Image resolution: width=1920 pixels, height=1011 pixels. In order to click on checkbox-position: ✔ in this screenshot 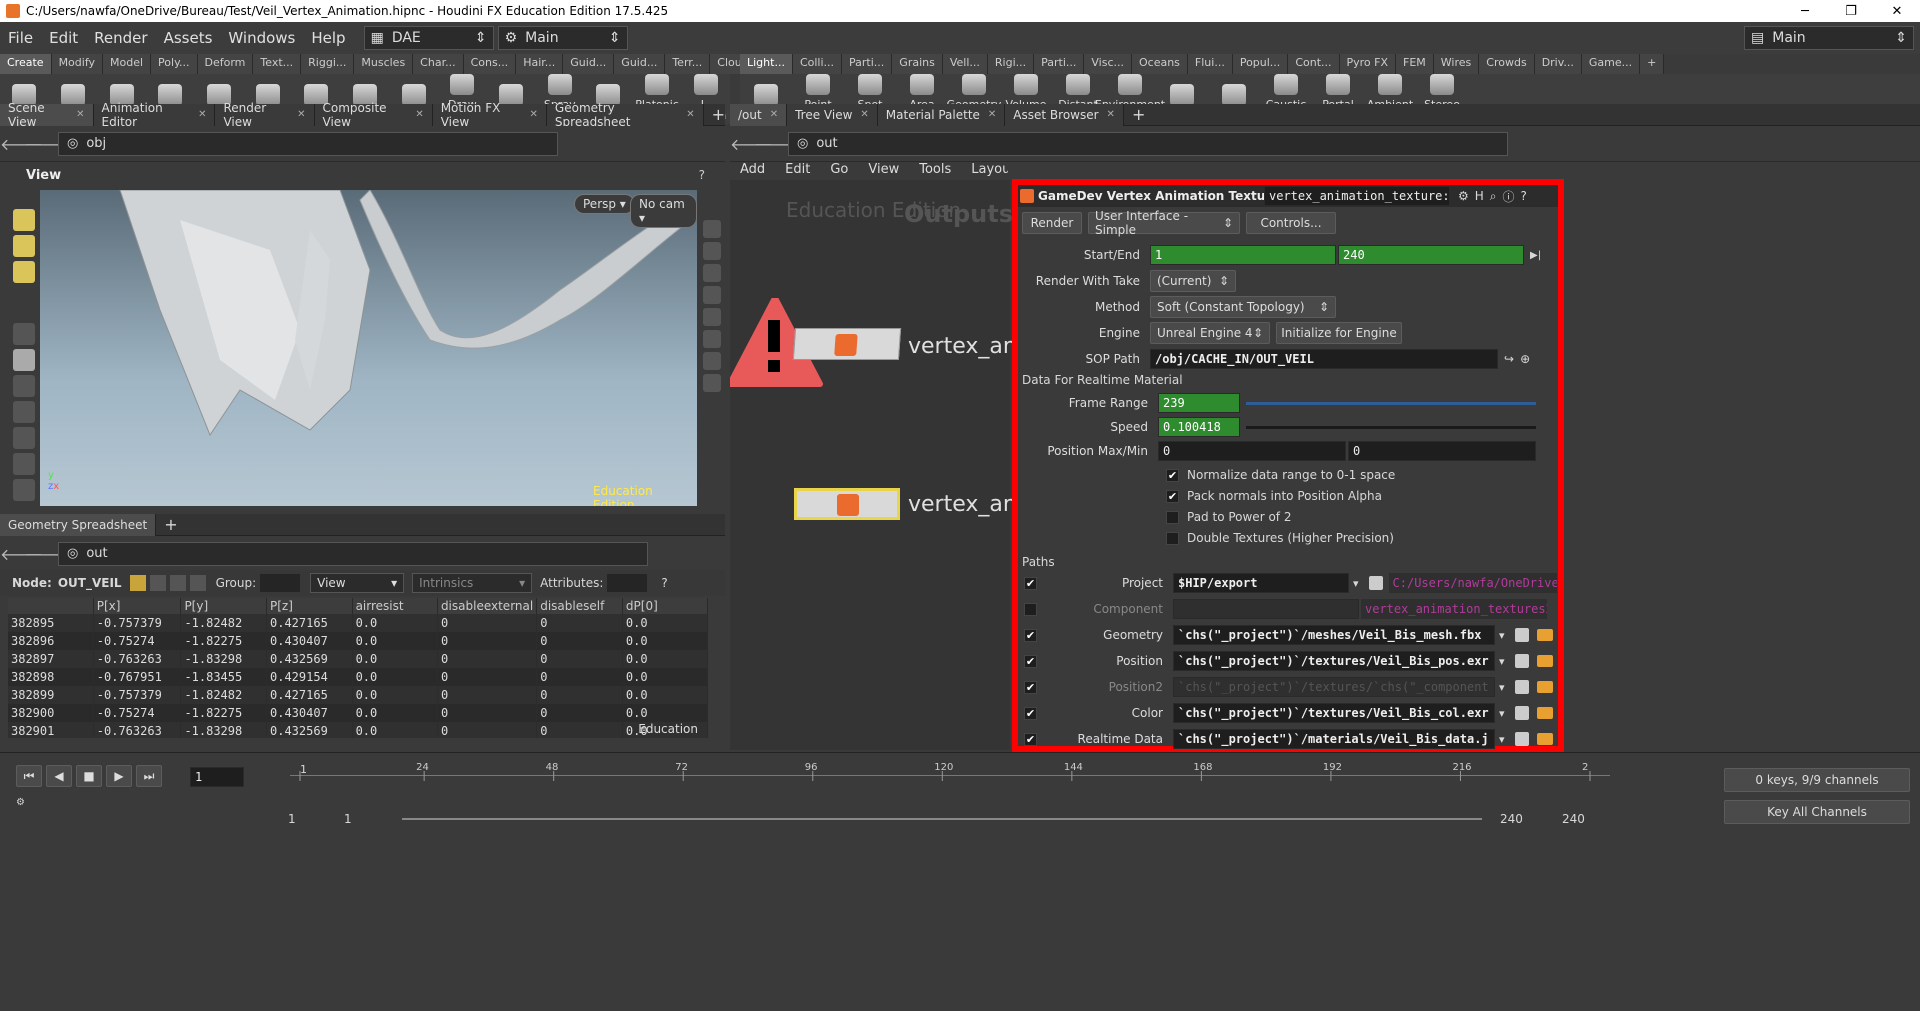, I will do `click(1030, 661)`.